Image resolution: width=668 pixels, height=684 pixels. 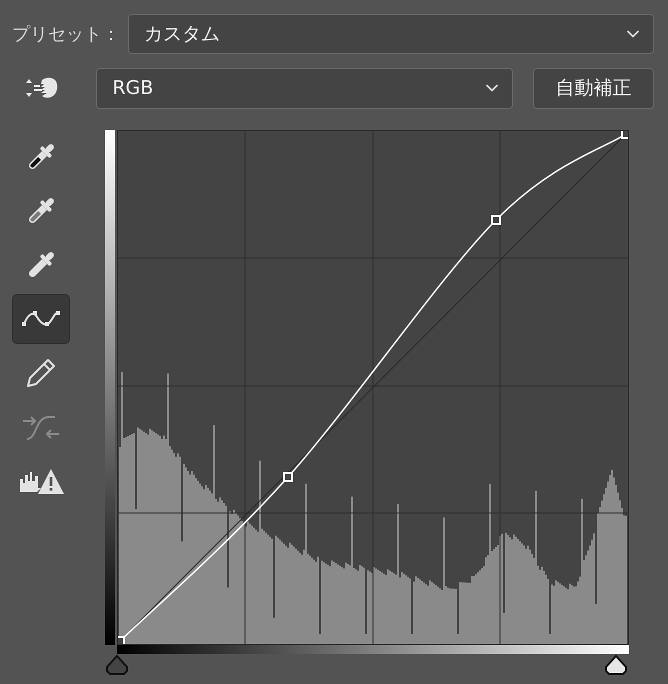 I want to click on curve-tool-button, so click(x=41, y=319).